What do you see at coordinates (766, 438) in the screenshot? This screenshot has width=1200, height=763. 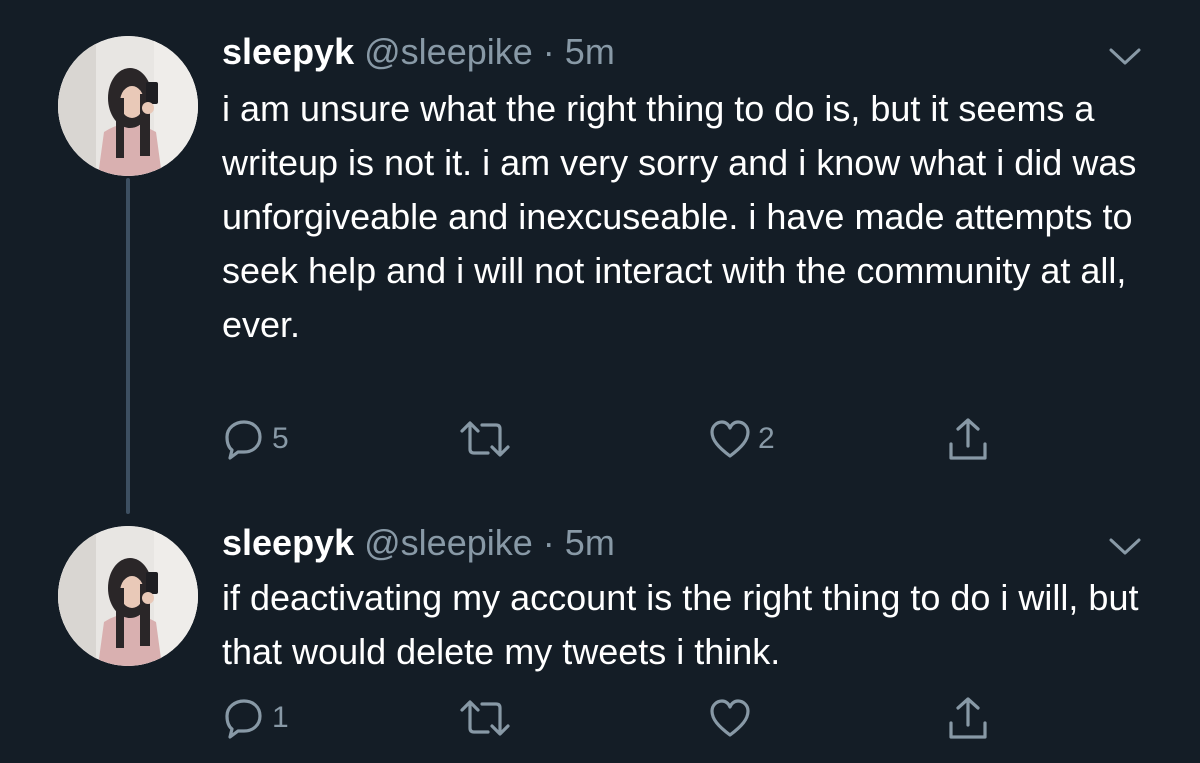 I see `like-count: 2` at bounding box center [766, 438].